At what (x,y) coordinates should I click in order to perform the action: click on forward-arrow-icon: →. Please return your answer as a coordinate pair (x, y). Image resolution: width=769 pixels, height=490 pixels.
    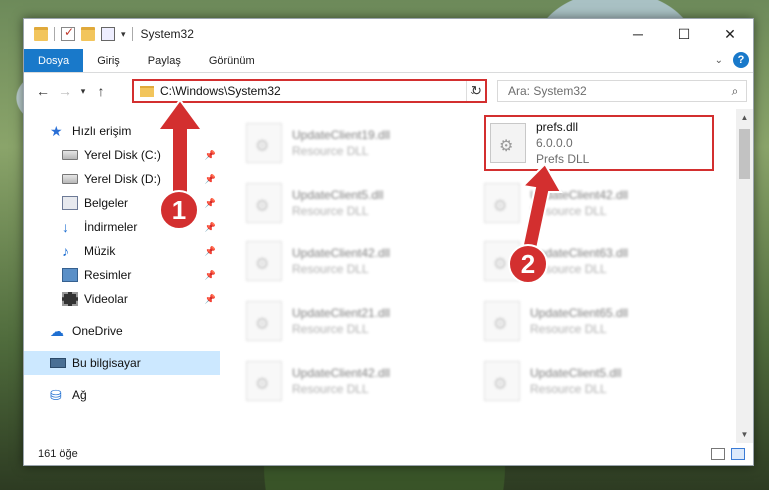
    Looking at the image, I should click on (65, 91).